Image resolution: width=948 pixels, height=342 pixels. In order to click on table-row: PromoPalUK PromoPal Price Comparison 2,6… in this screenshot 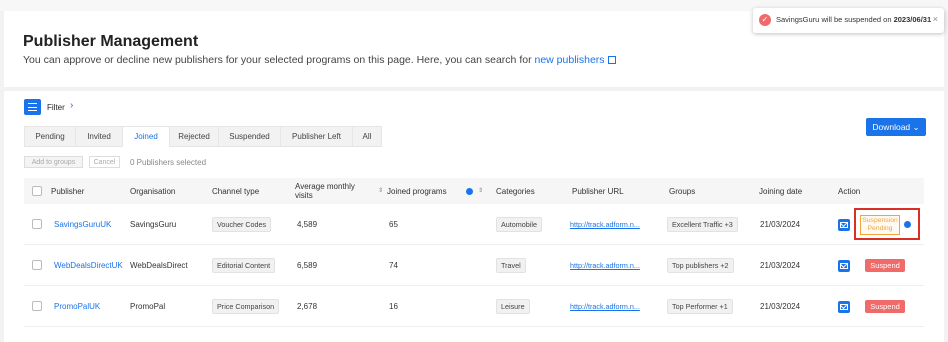, I will do `click(474, 306)`.